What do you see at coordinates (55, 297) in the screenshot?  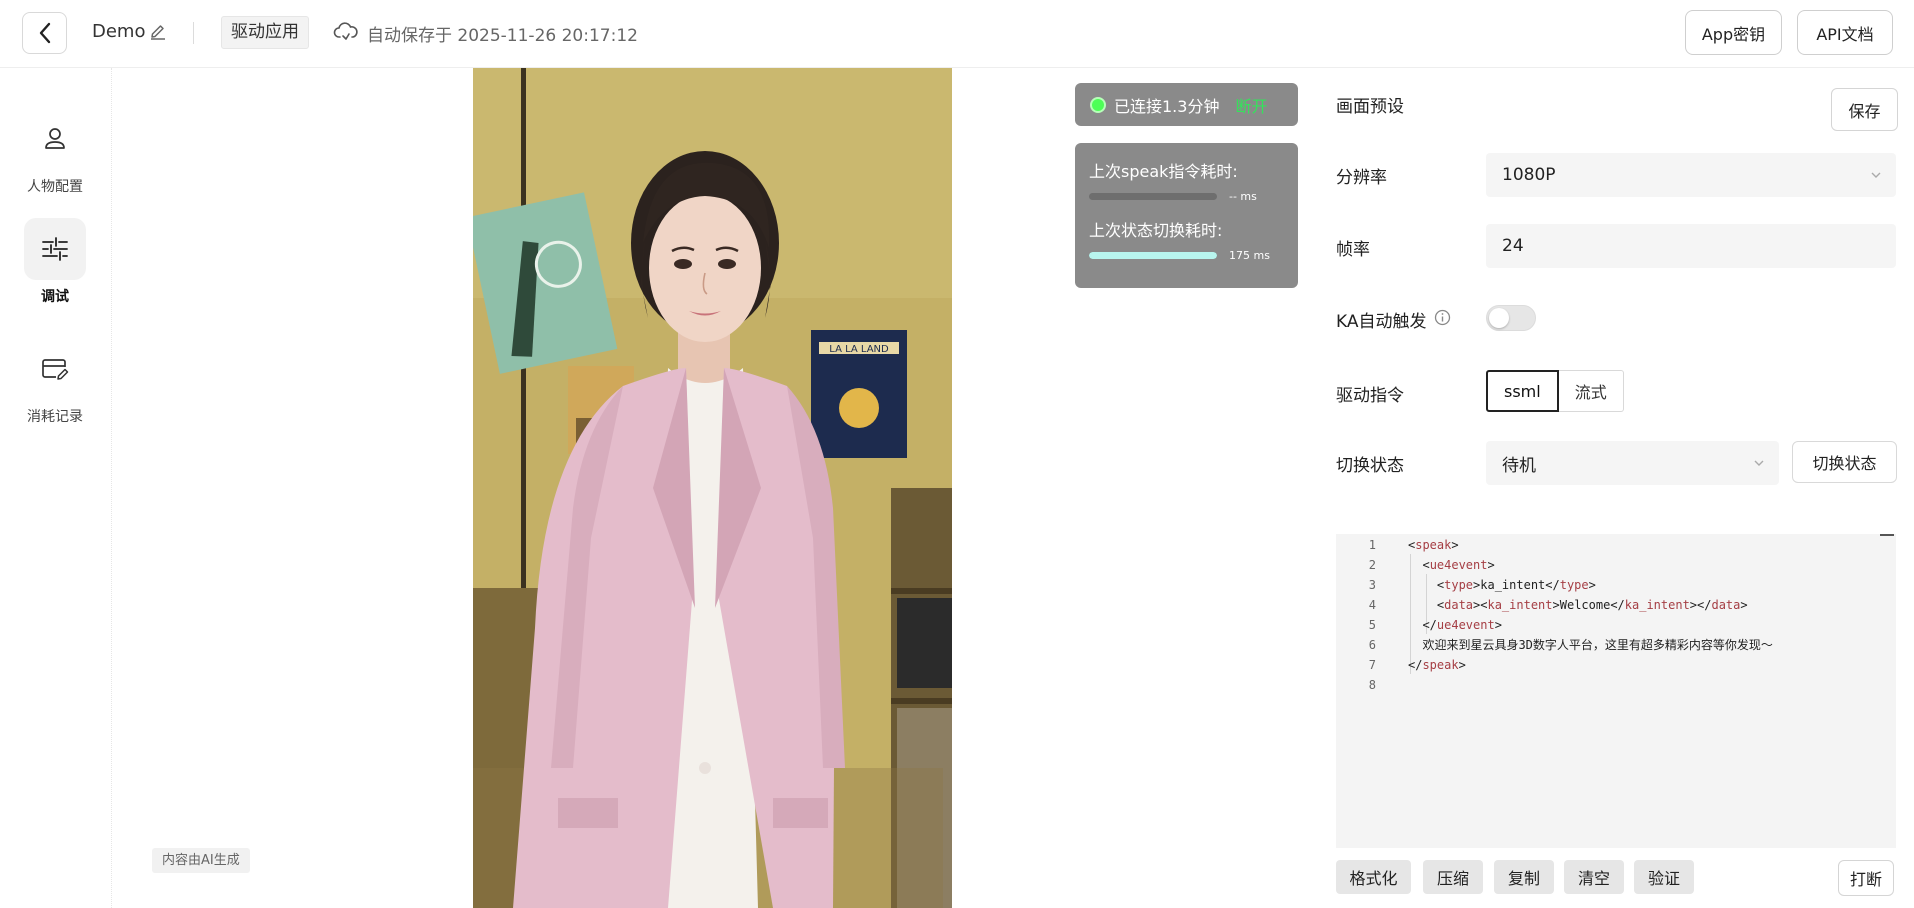 I see `nav-label: 调试` at bounding box center [55, 297].